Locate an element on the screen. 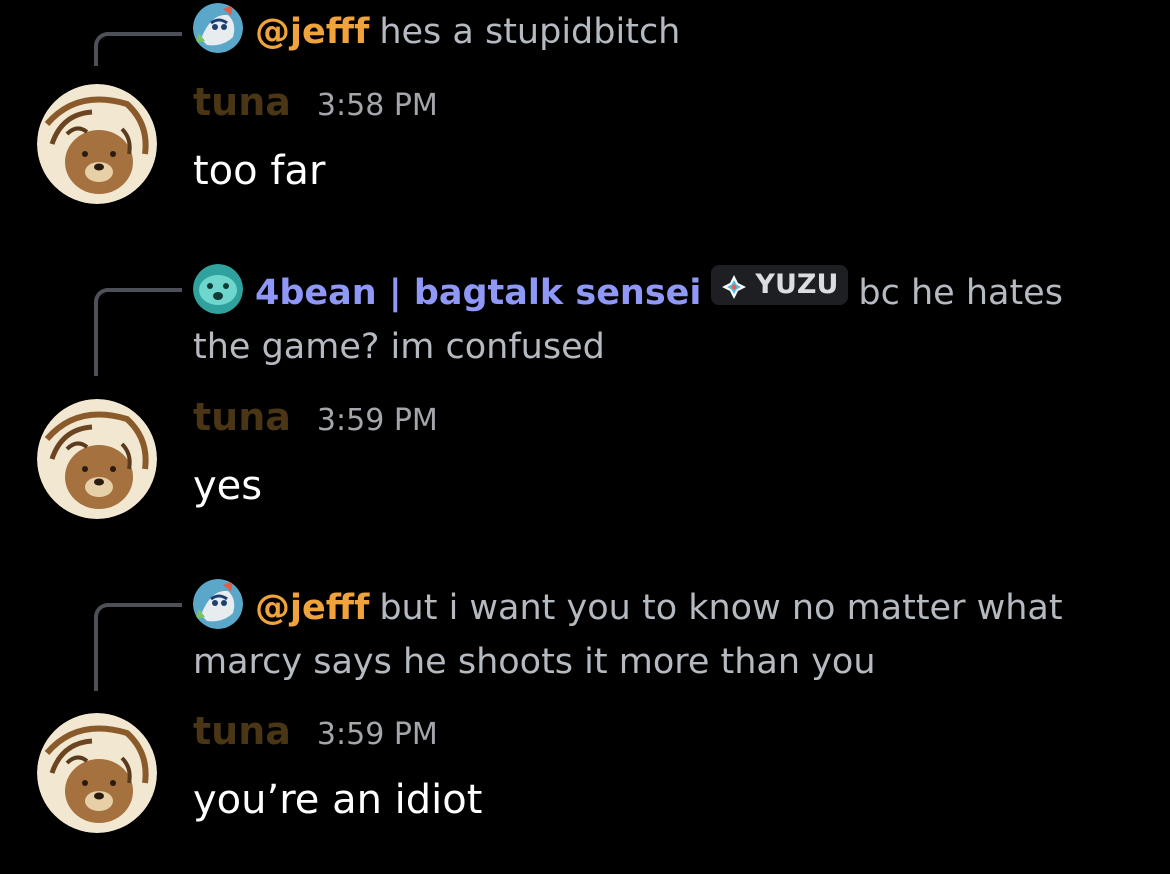 The width and height of the screenshot is (1170, 874). message-content: yes is located at coordinates (228, 486).